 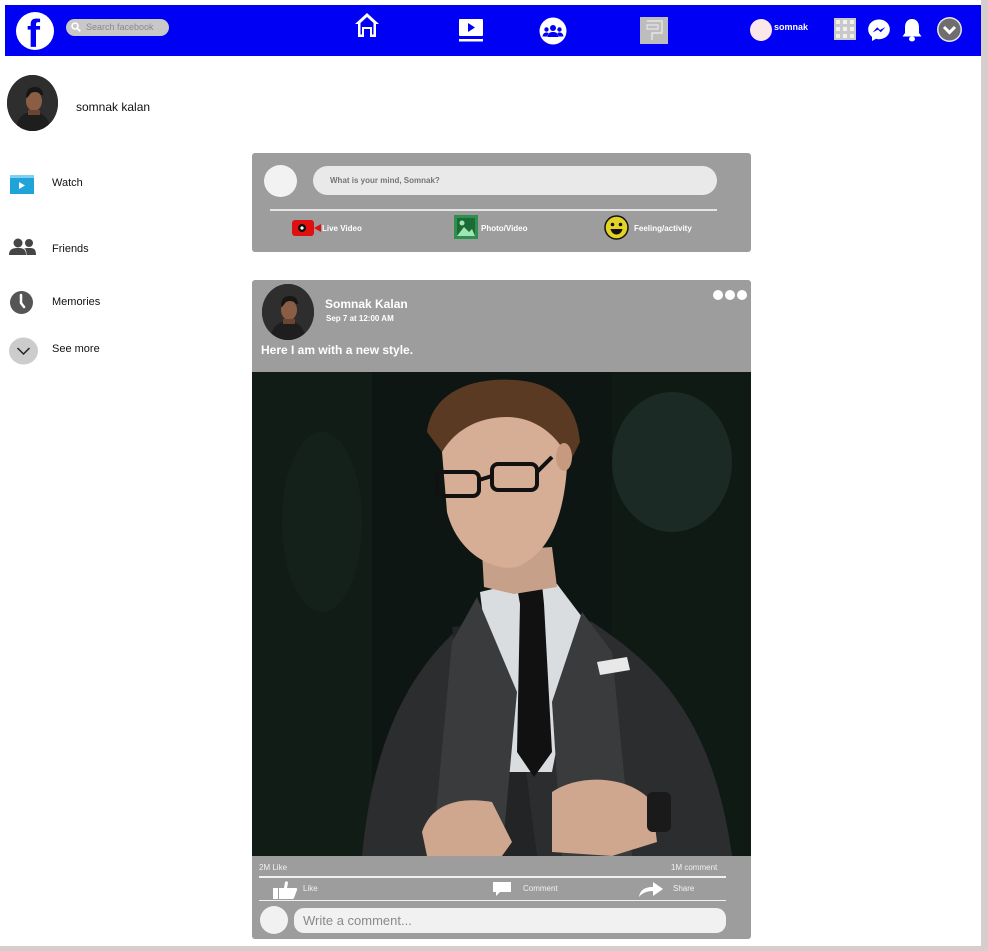 I want to click on share-label: Share, so click(x=684, y=888).